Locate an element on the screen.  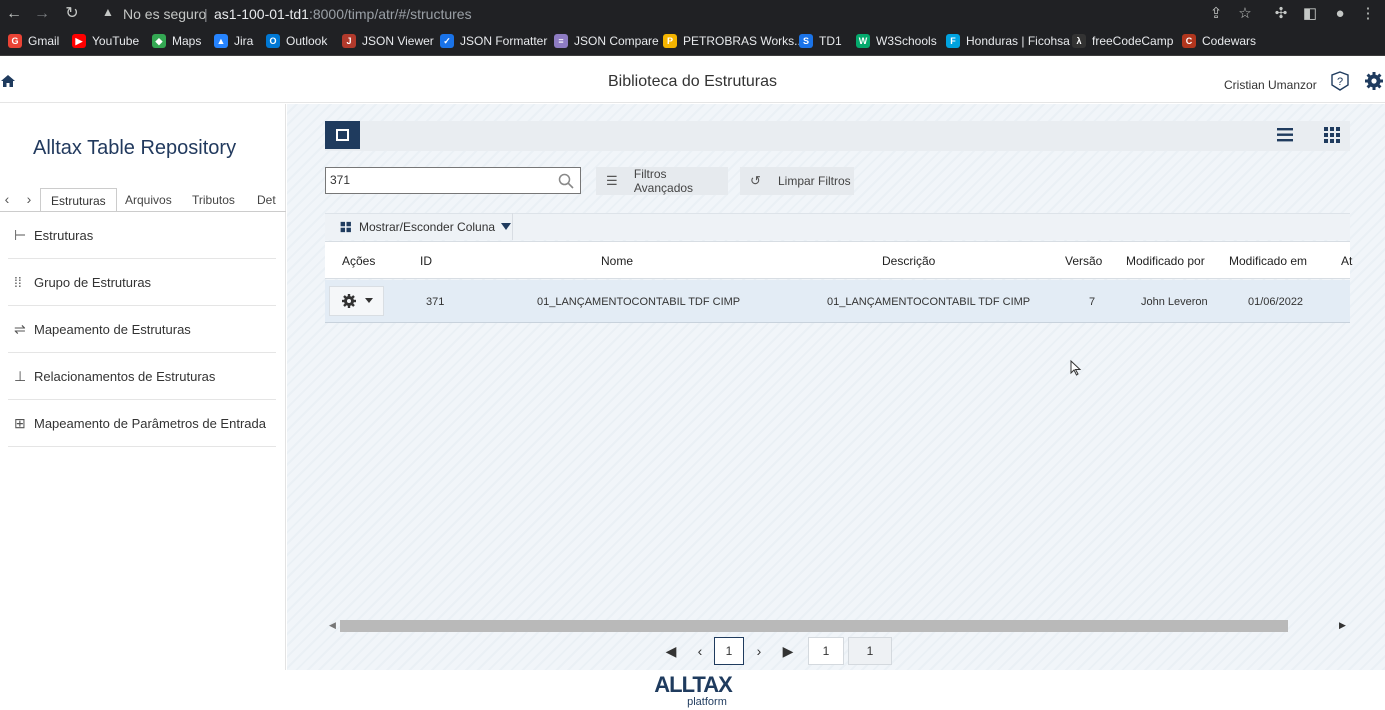
sidebar-item-mapeamento-estruturas: ⇌ Mapeamento de Estruturas is located at coordinates (142, 329).